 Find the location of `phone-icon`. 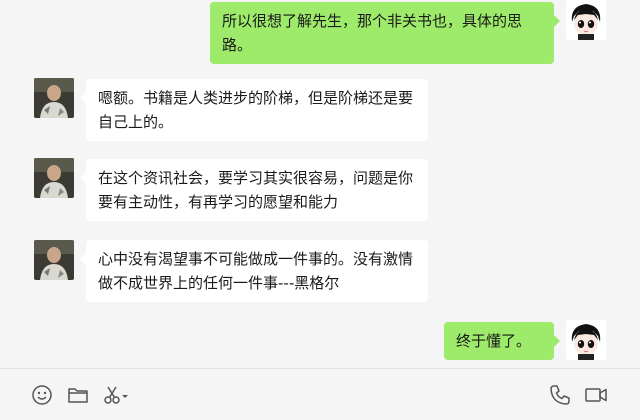

phone-icon is located at coordinates (560, 395).